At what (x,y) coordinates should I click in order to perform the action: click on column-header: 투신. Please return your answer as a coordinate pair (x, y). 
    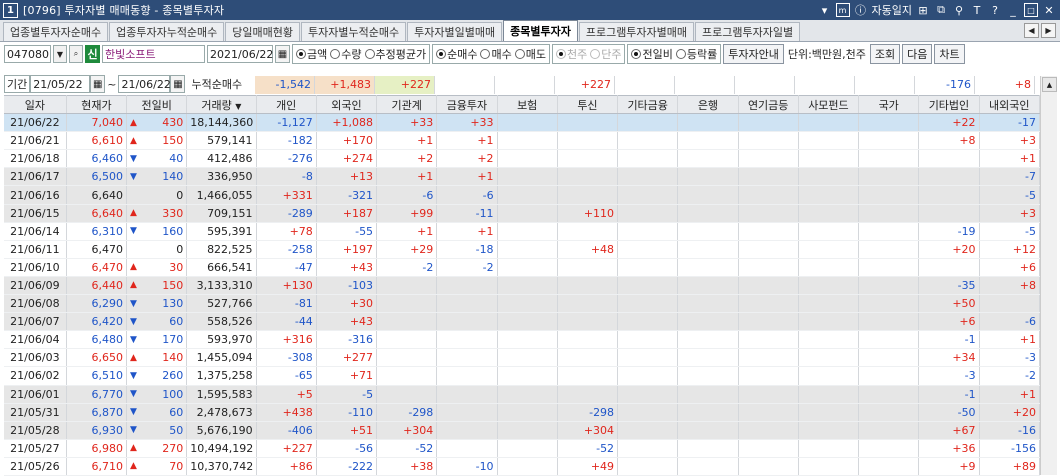
    Looking at the image, I should click on (588, 104).